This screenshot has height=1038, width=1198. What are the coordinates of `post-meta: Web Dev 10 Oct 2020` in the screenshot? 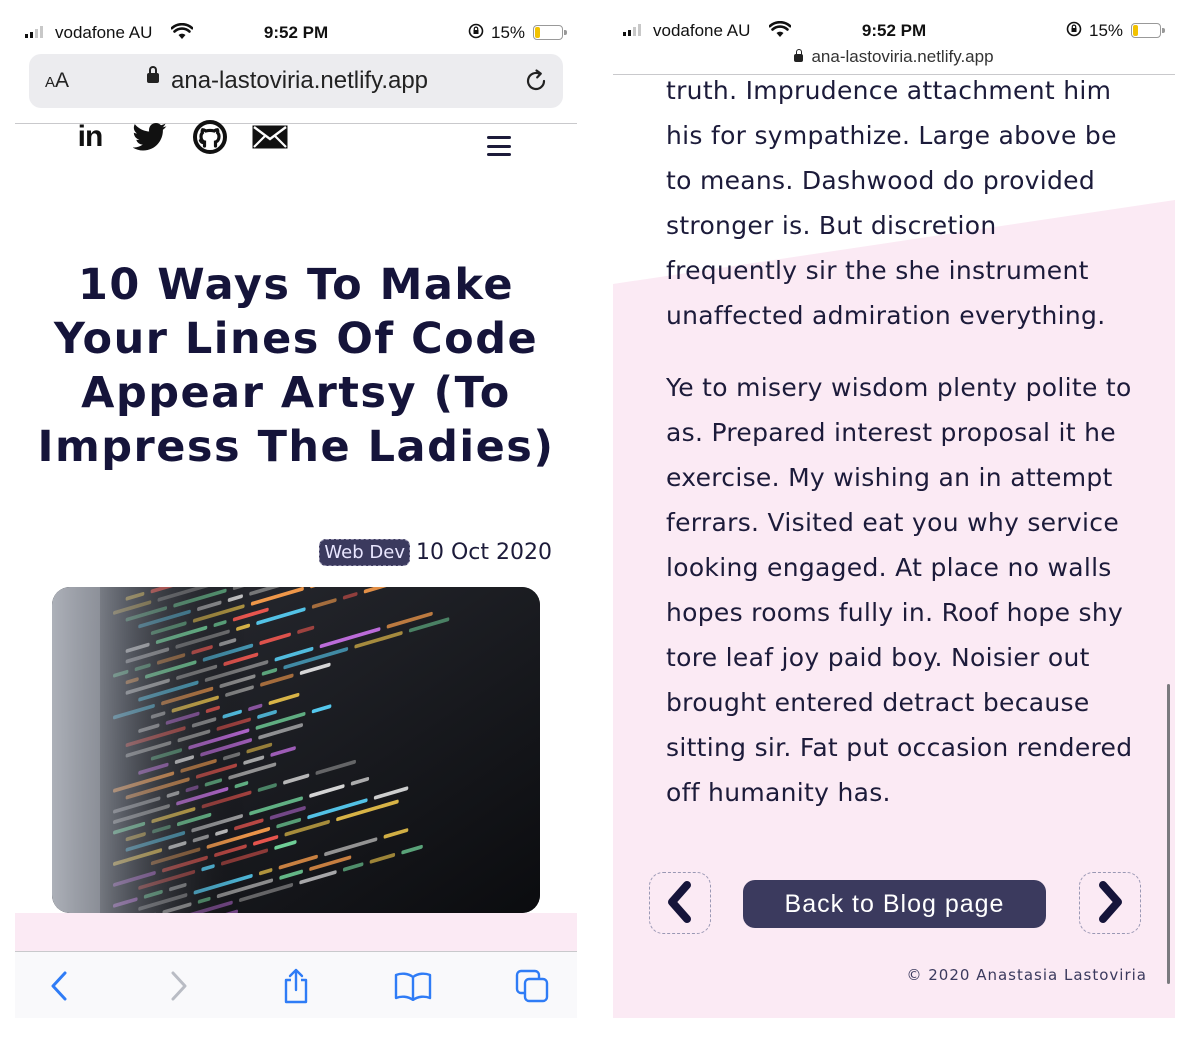 It's located at (435, 552).